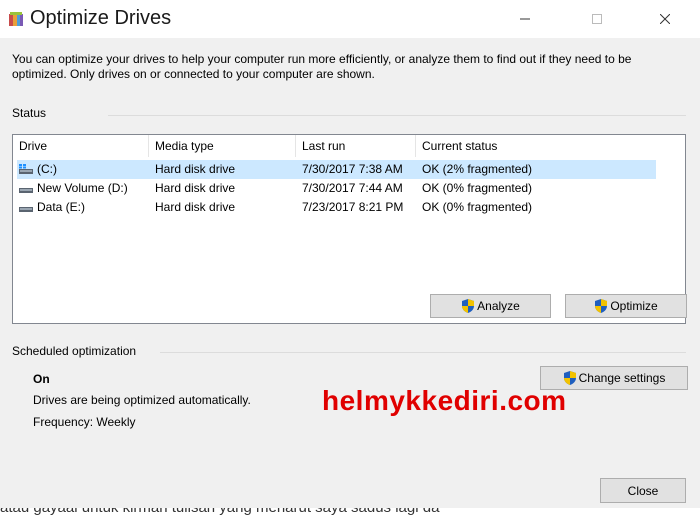 The image size is (700, 517). I want to click on minimize-icon, so click(525, 19).